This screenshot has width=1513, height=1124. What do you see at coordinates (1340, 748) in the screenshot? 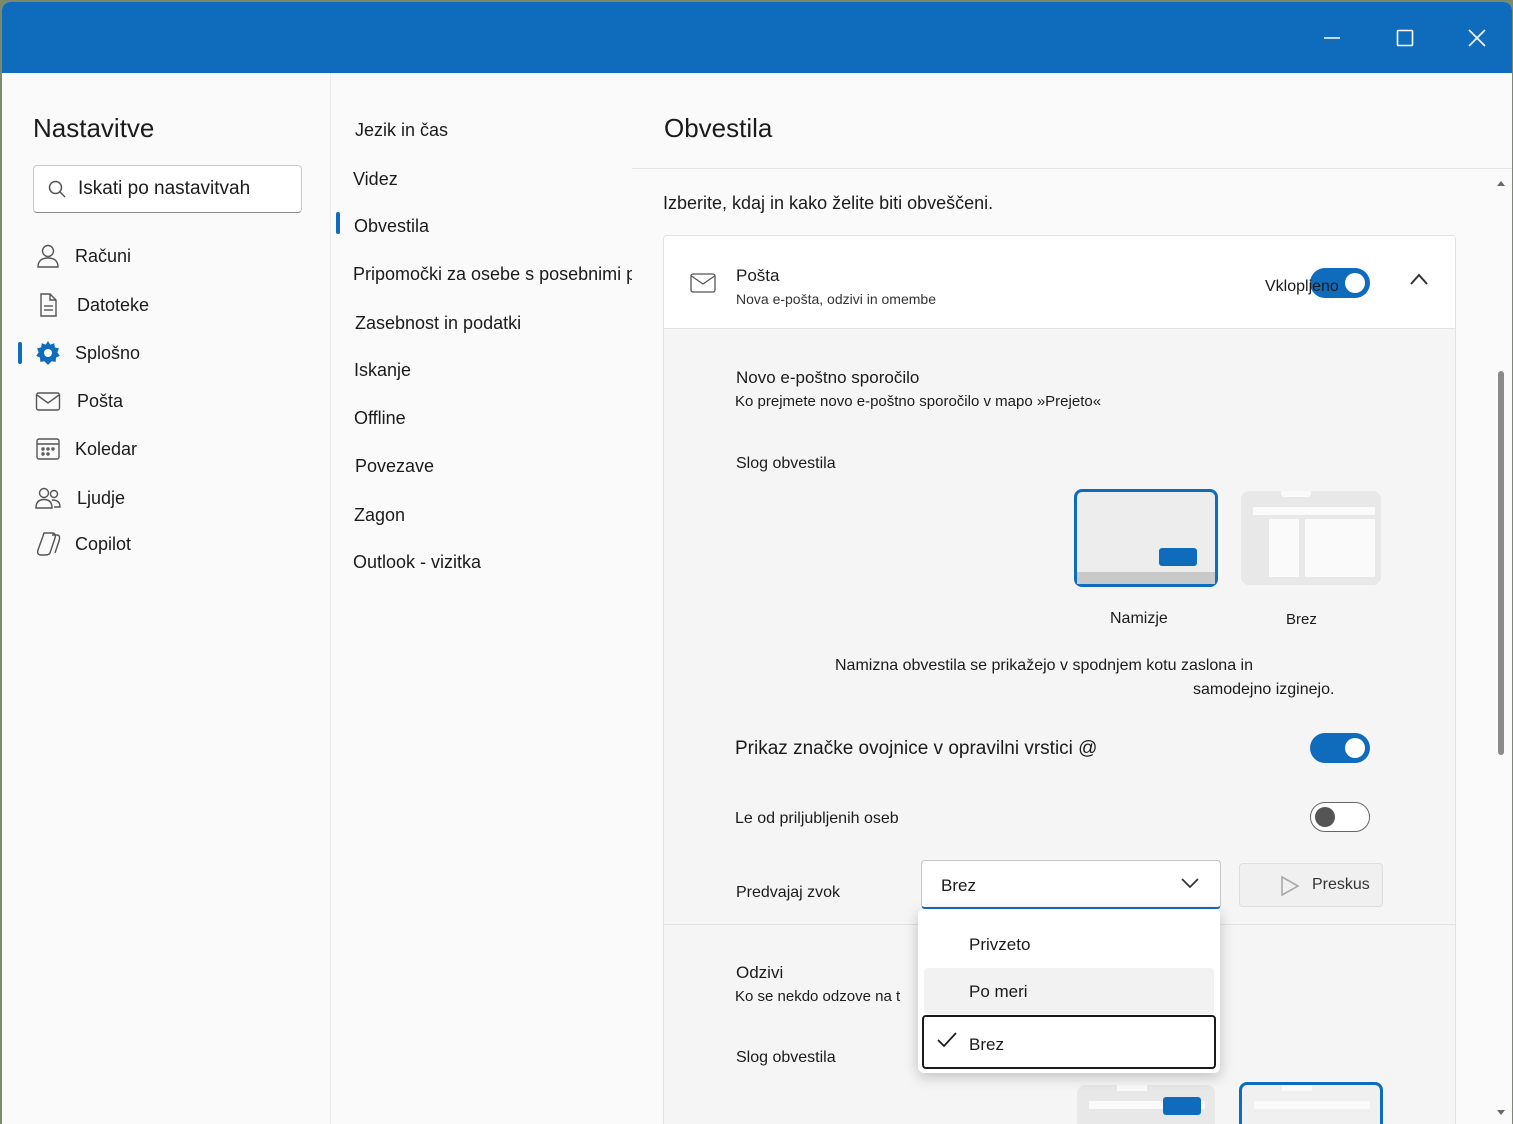
I see `envelope-badge-toggle` at bounding box center [1340, 748].